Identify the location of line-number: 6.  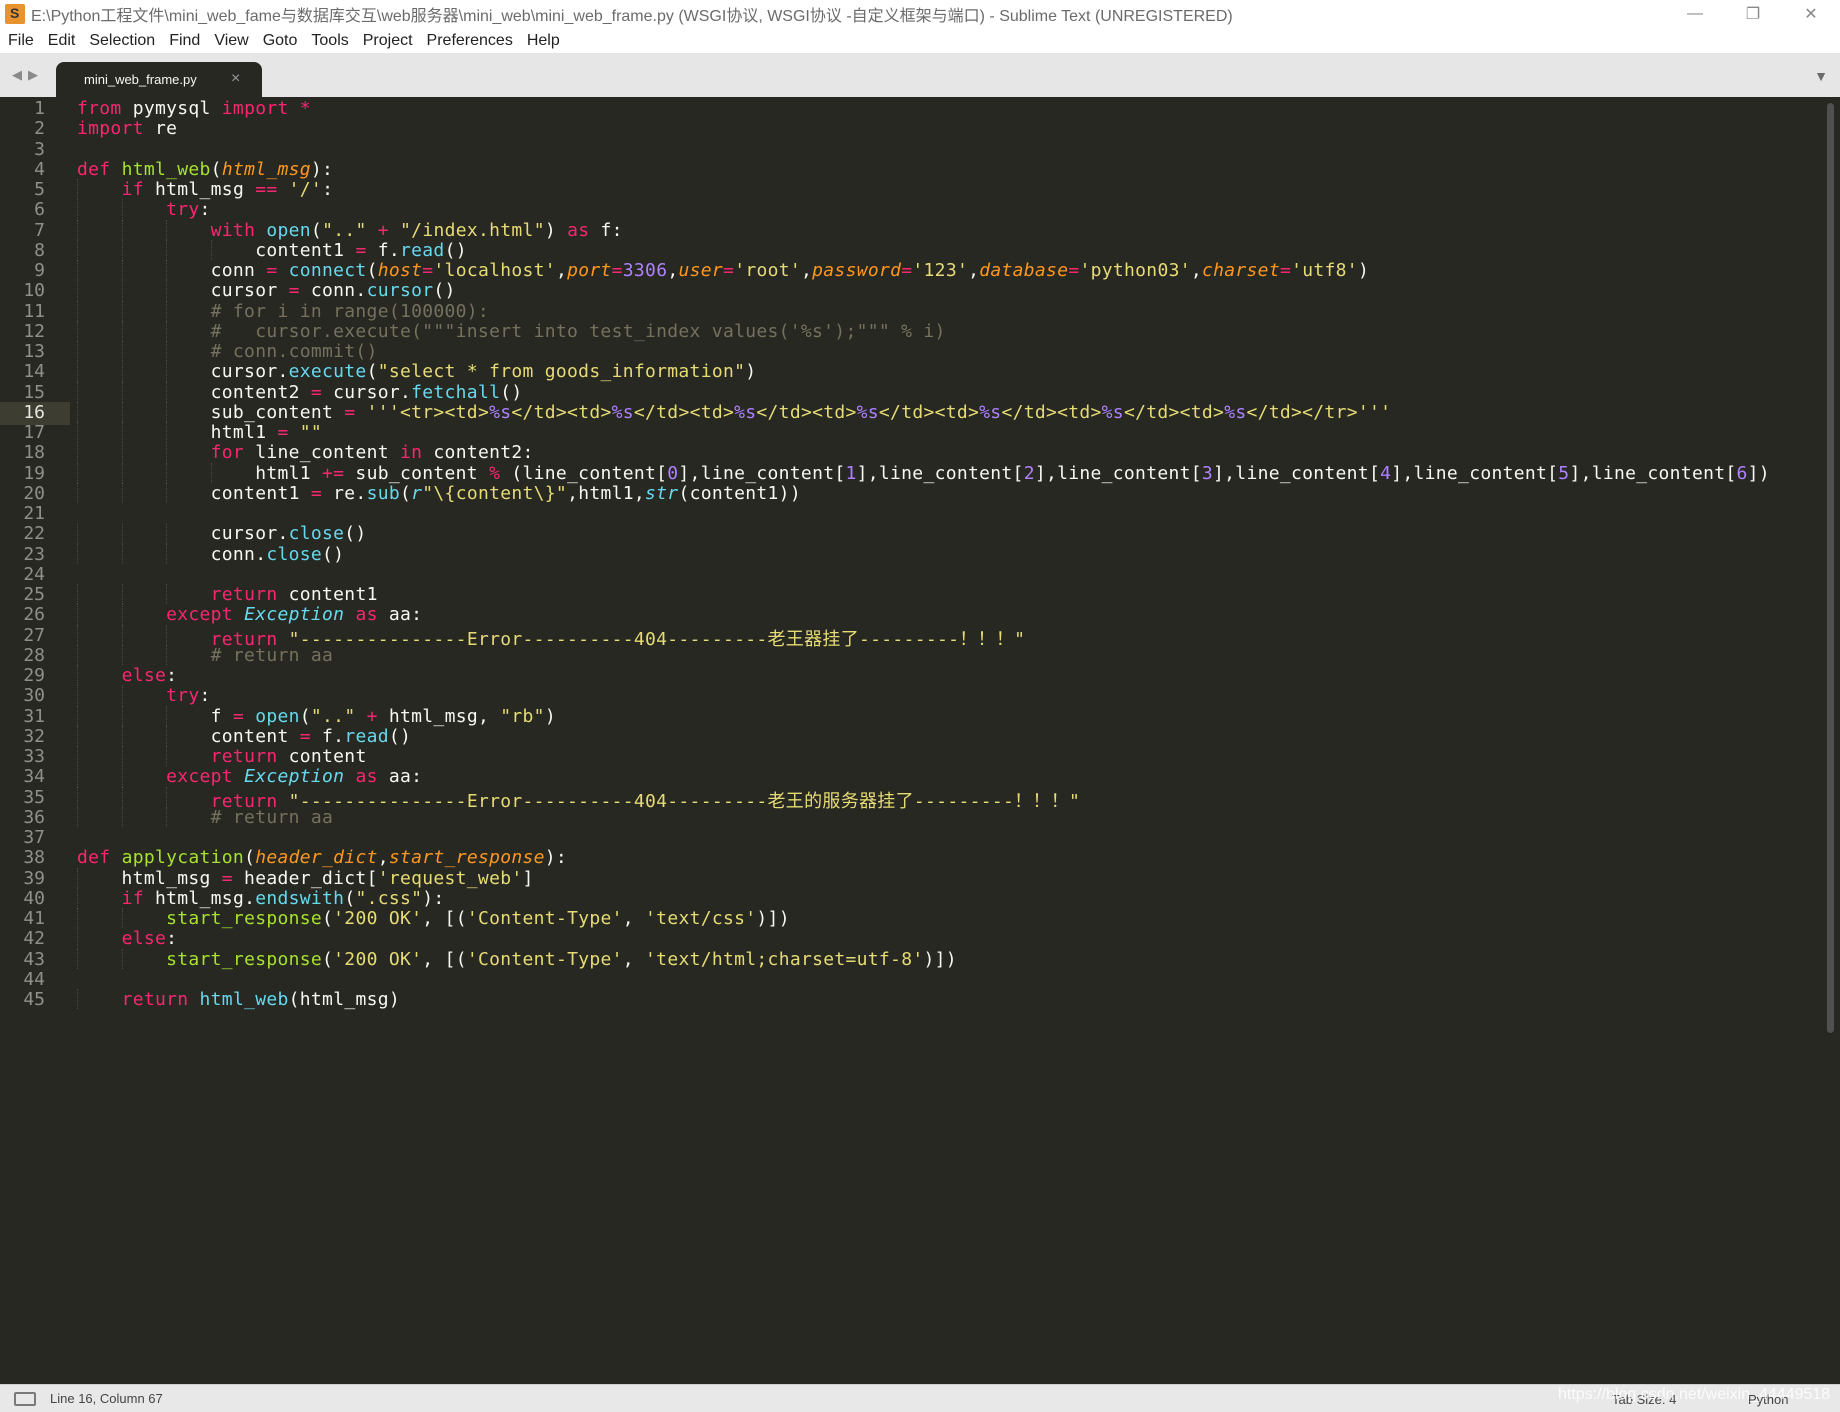
(39, 210).